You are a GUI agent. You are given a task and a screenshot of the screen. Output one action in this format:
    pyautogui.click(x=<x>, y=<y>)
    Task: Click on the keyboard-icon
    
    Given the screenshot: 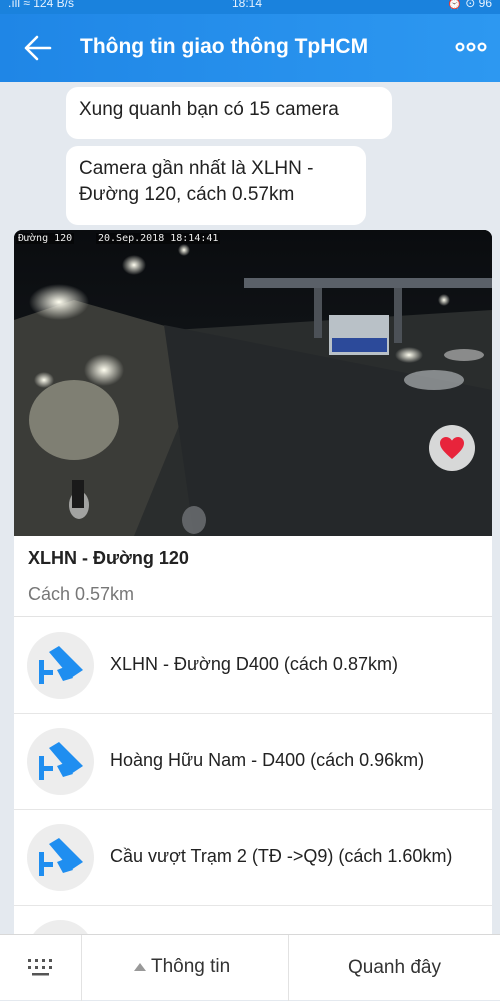 What is the action you would take?
    pyautogui.click(x=40, y=967)
    